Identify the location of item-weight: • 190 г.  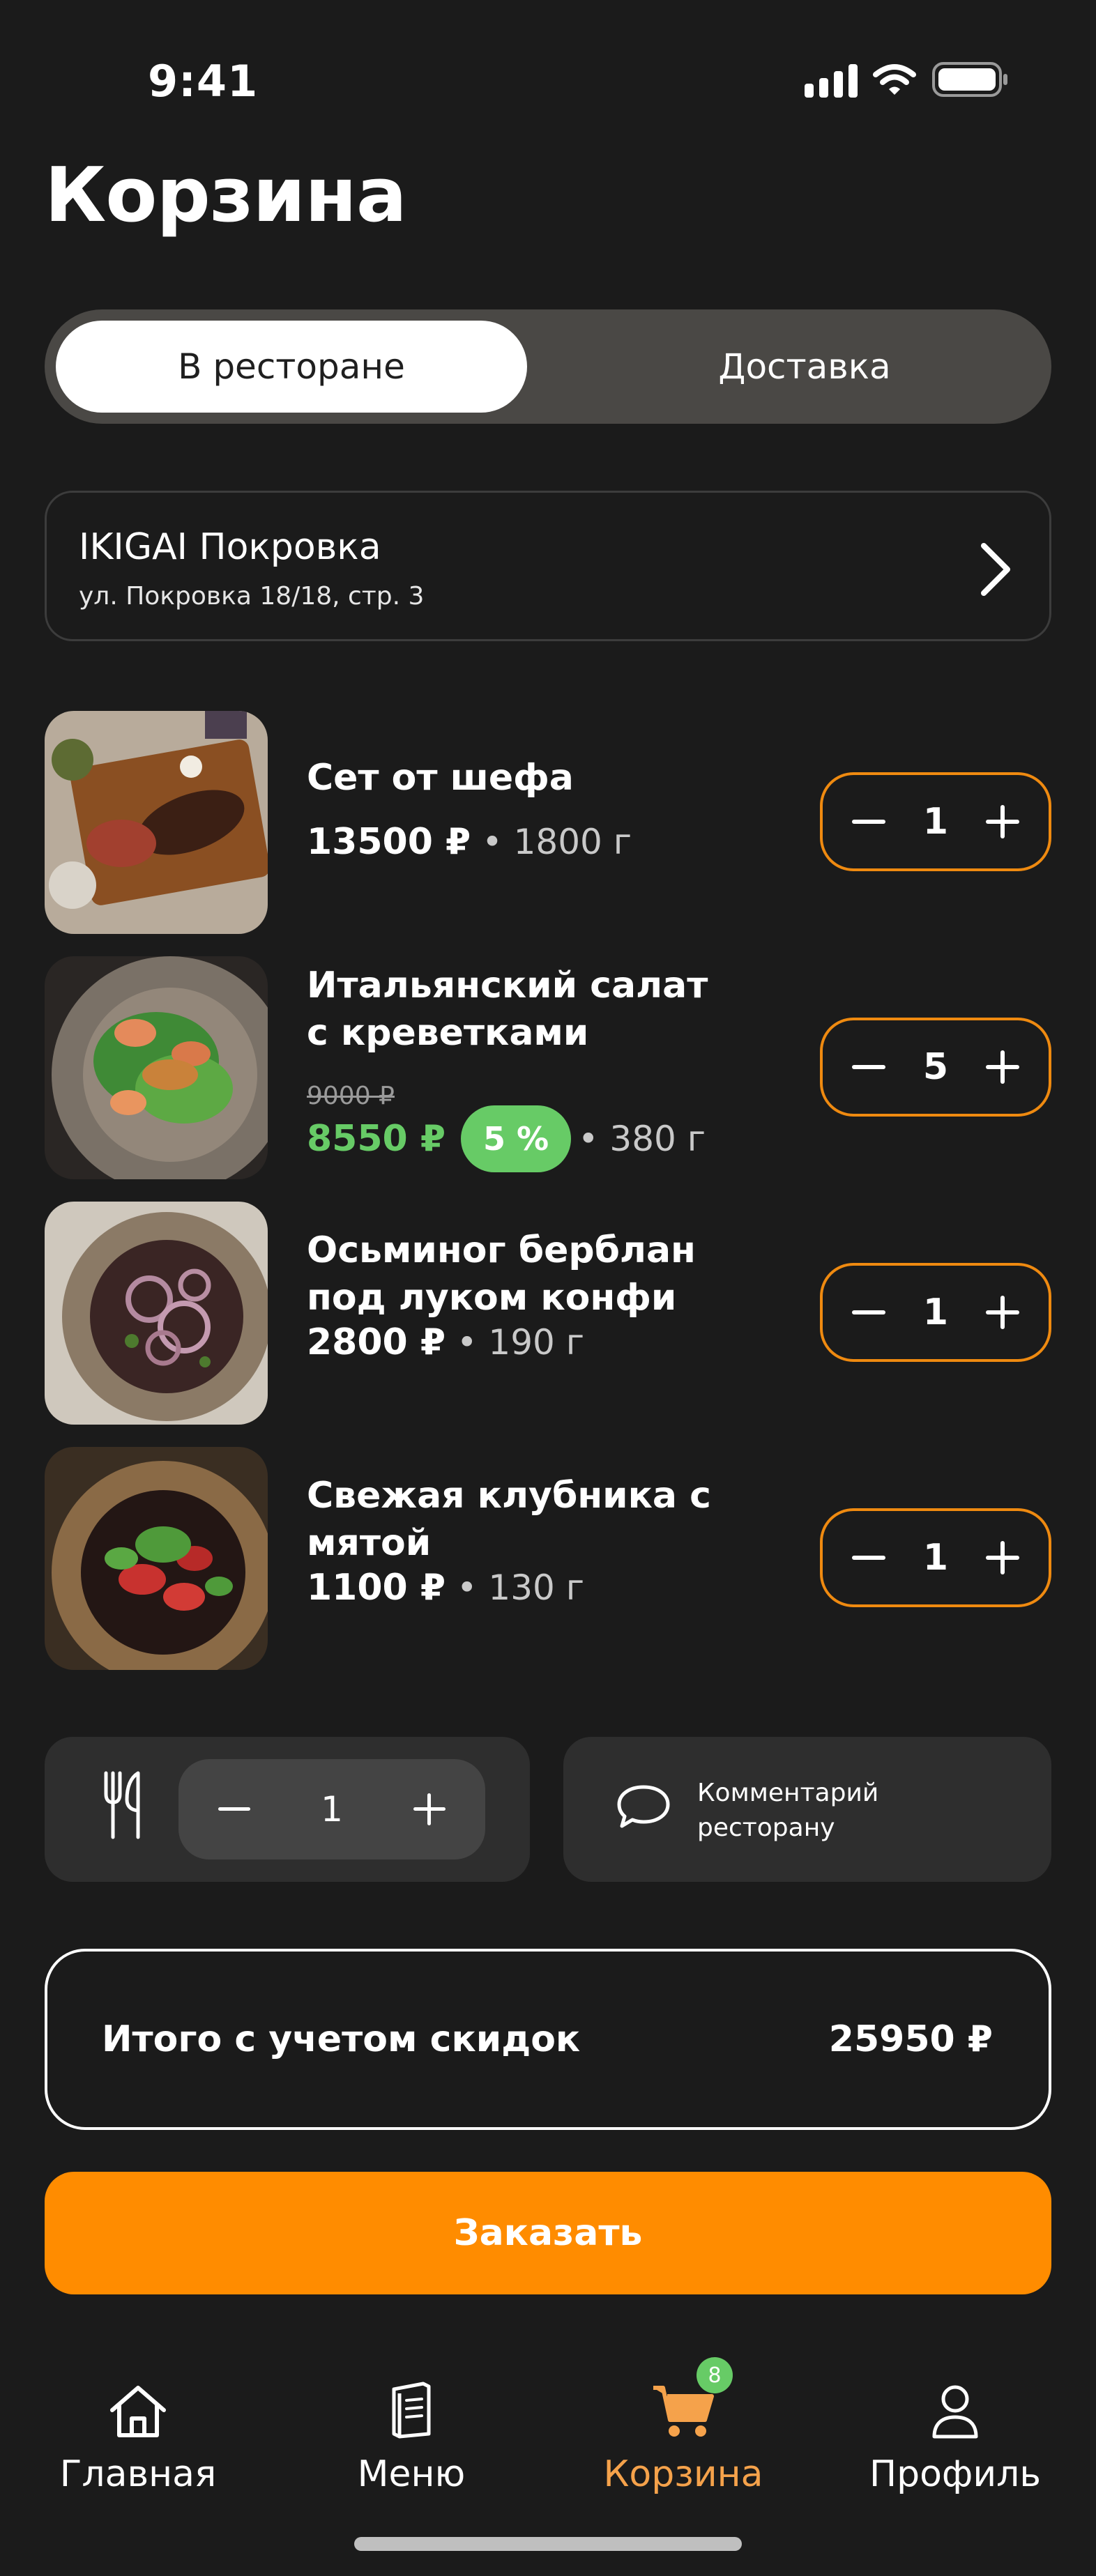
(520, 1342).